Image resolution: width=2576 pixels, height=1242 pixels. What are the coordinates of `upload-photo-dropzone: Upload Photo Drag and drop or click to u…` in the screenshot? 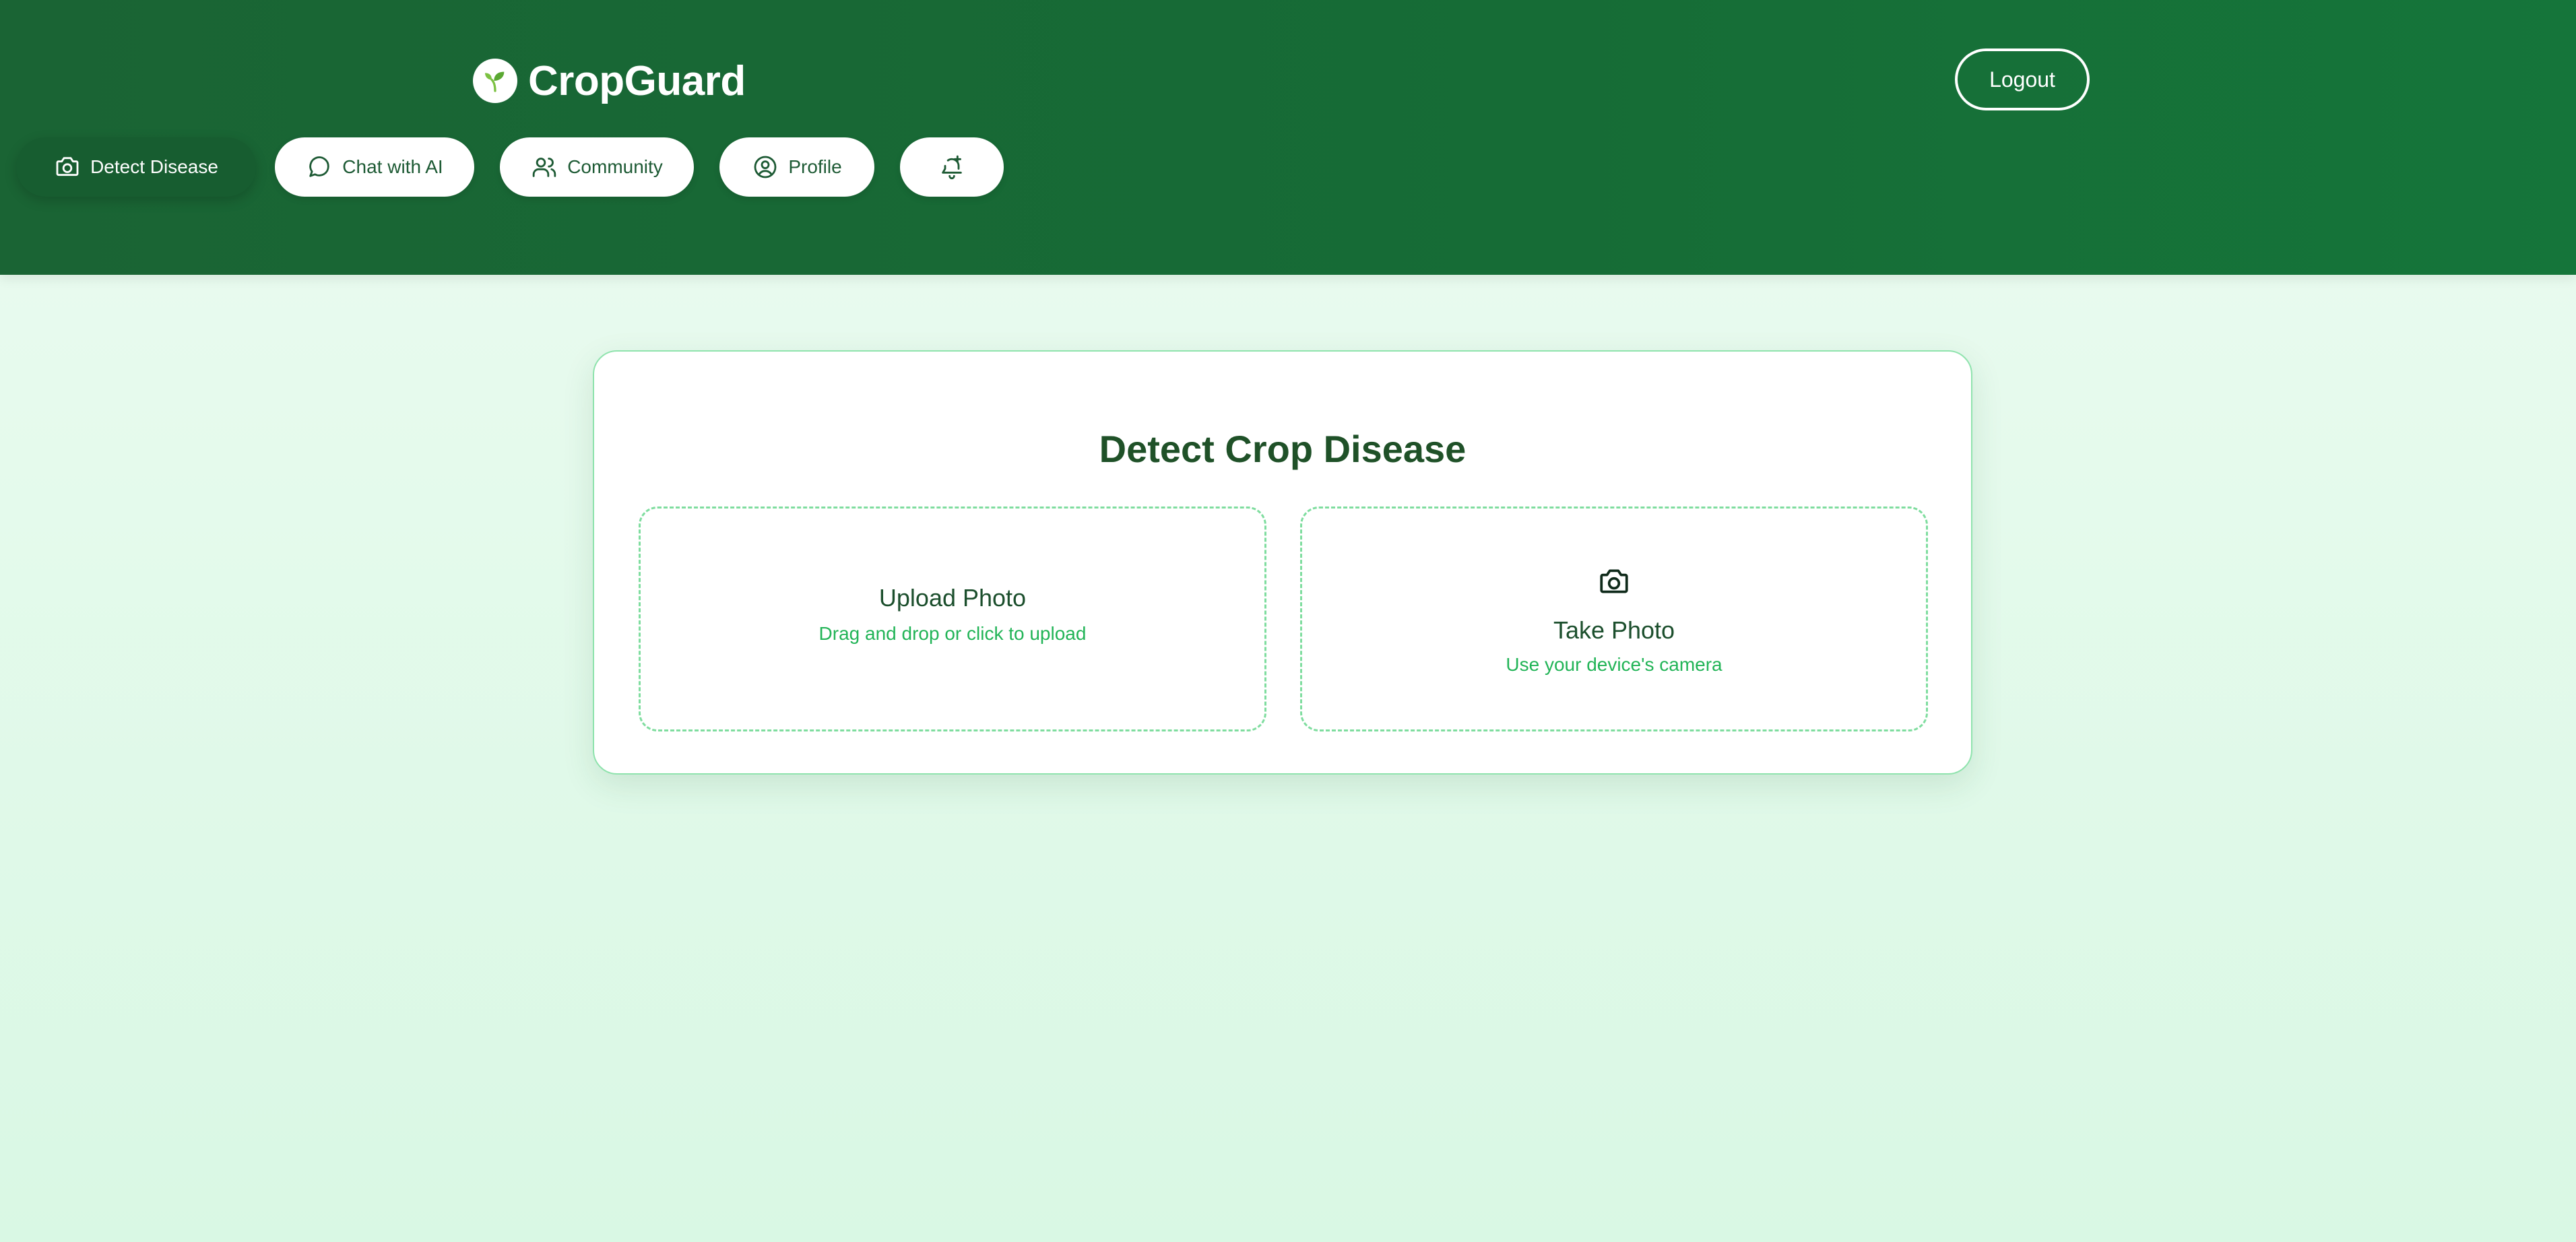 It's located at (952, 618).